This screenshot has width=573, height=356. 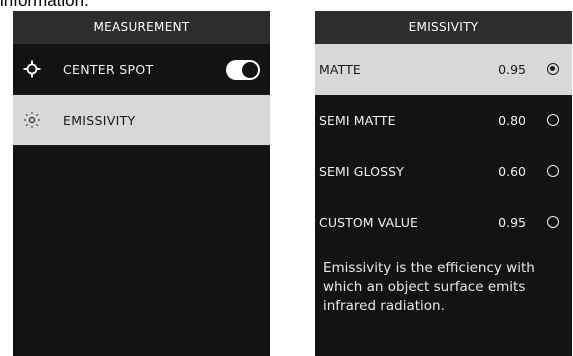 I want to click on menu-item-emissivity: EMISSIVITY, so click(x=141, y=120).